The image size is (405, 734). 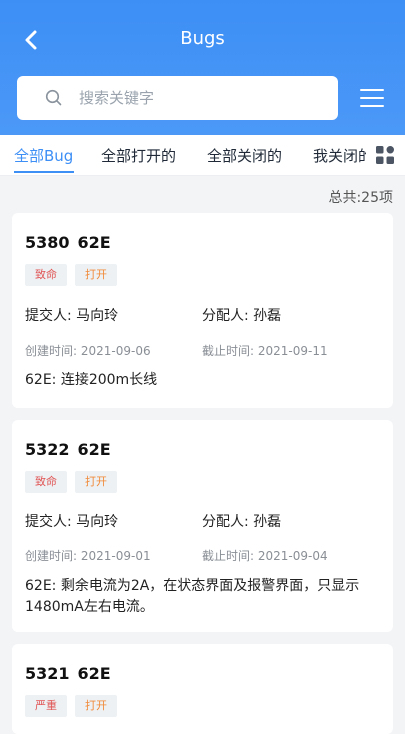 I want to click on tab-all-bugs: 全部Bug, so click(x=43, y=155).